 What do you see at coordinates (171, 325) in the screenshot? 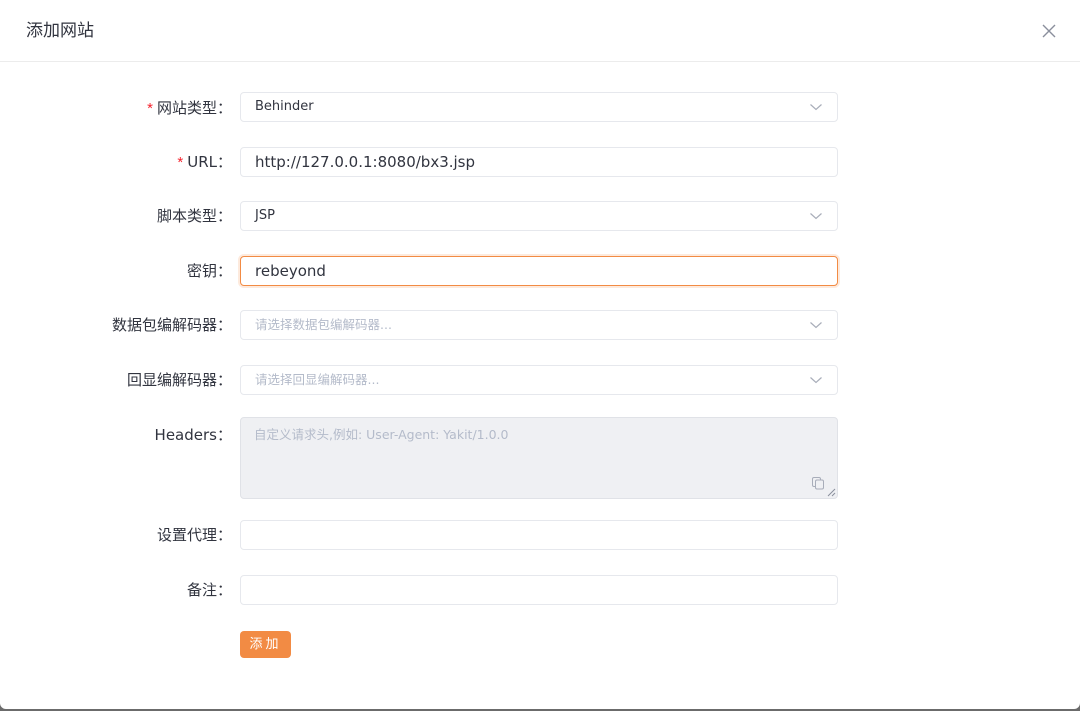
I see `packet-codec-label: 数据包编解码器：` at bounding box center [171, 325].